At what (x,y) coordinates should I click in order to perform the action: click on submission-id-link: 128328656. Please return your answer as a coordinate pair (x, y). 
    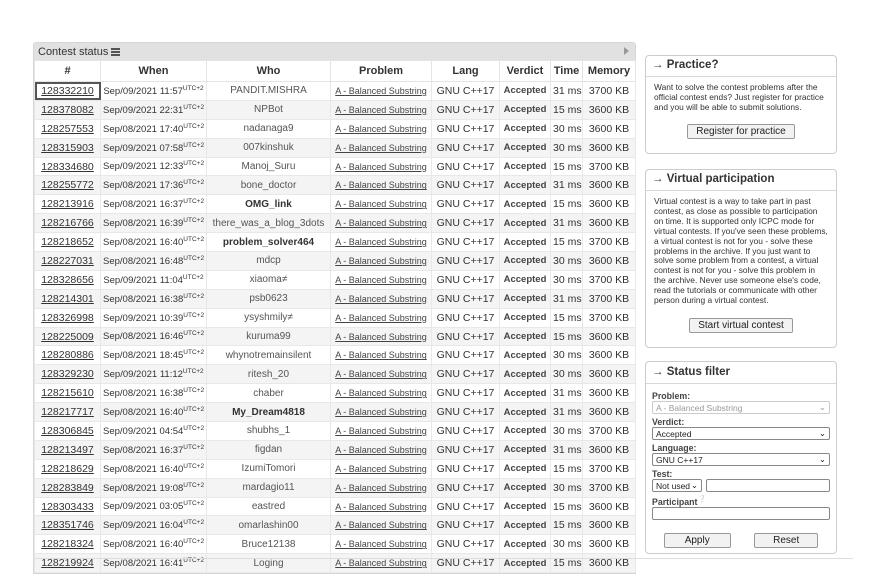
    Looking at the image, I should click on (67, 280).